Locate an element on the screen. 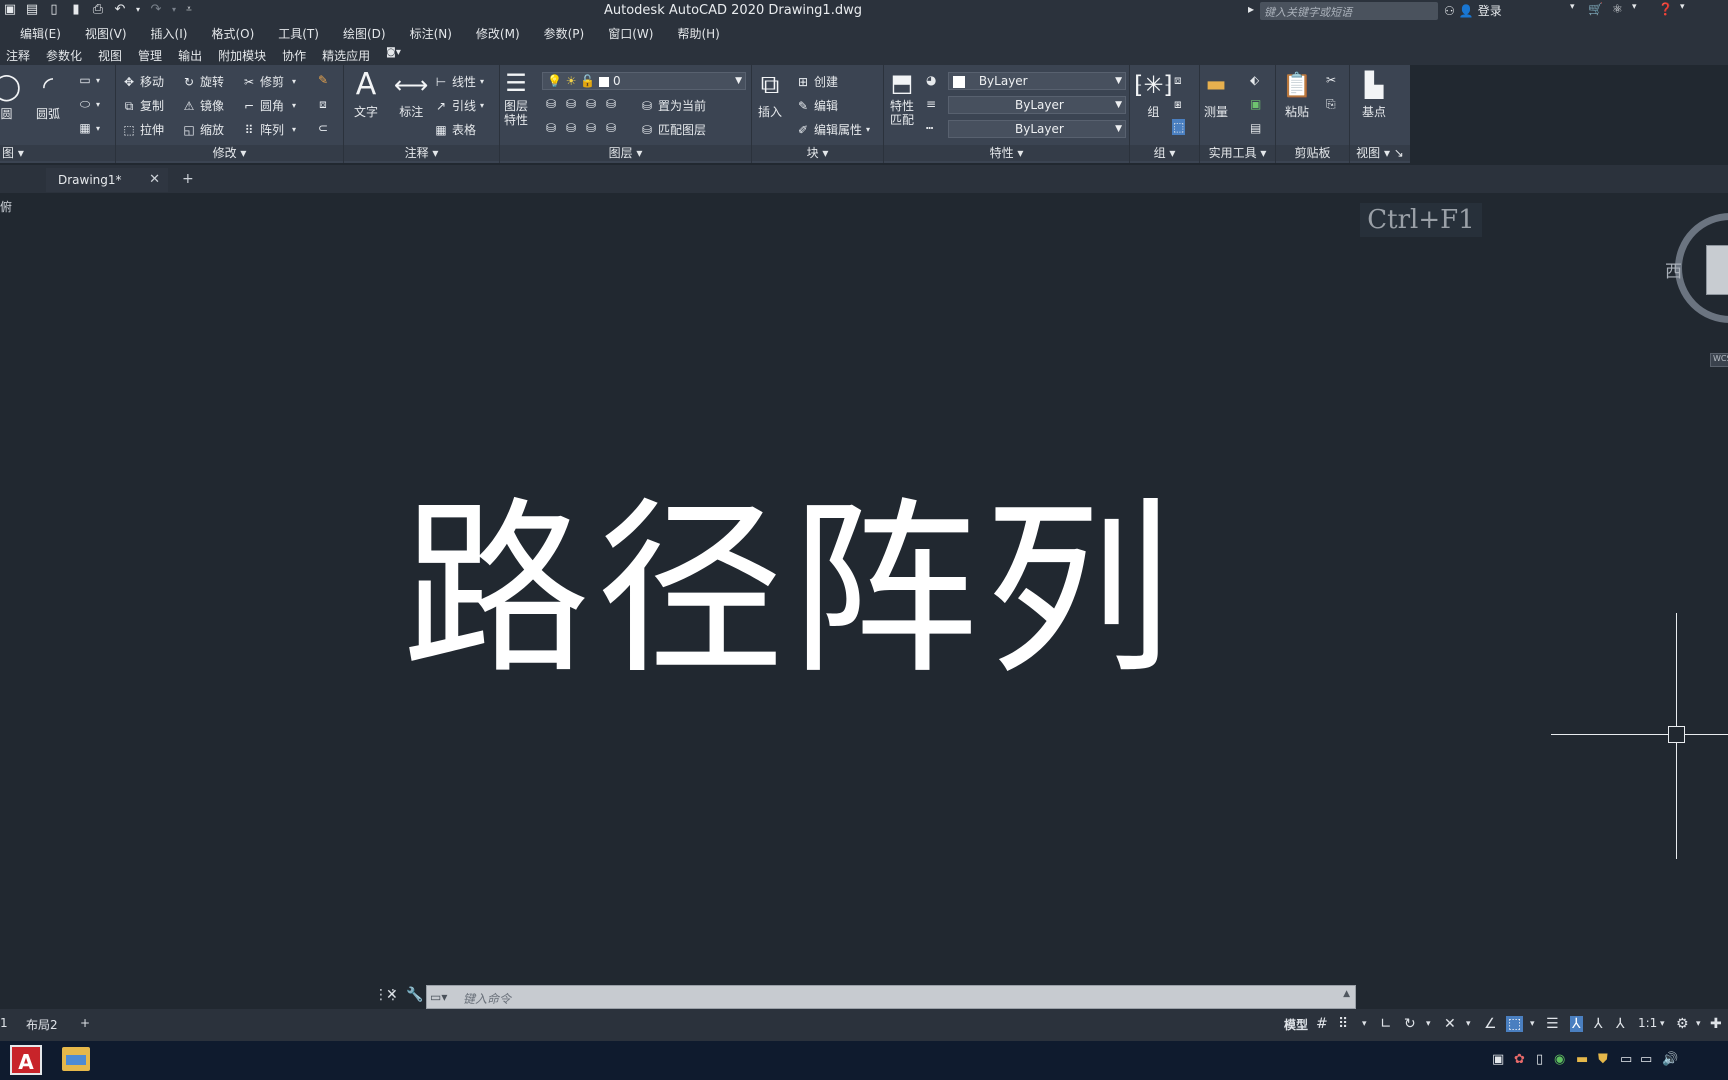  menu-view: 视图(V) is located at coordinates (112, 32).